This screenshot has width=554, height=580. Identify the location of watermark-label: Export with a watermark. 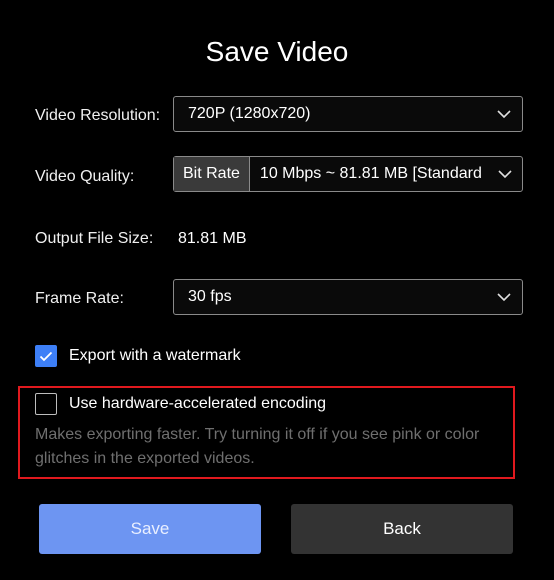
(155, 356).